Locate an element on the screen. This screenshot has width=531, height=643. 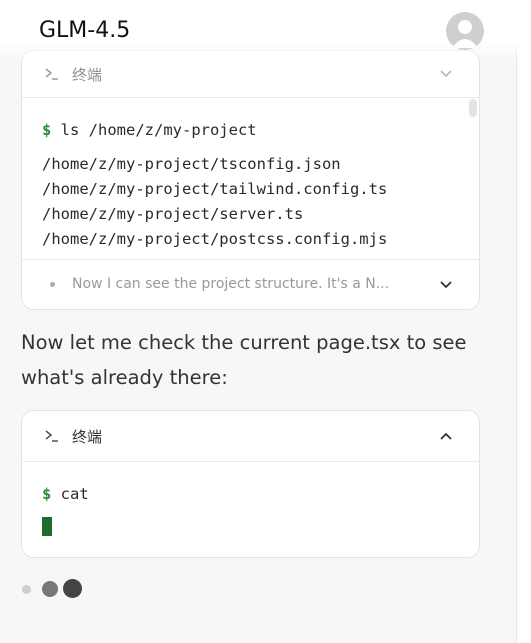
terminal-command-line: $ ls /home/z/my-project is located at coordinates (149, 130).